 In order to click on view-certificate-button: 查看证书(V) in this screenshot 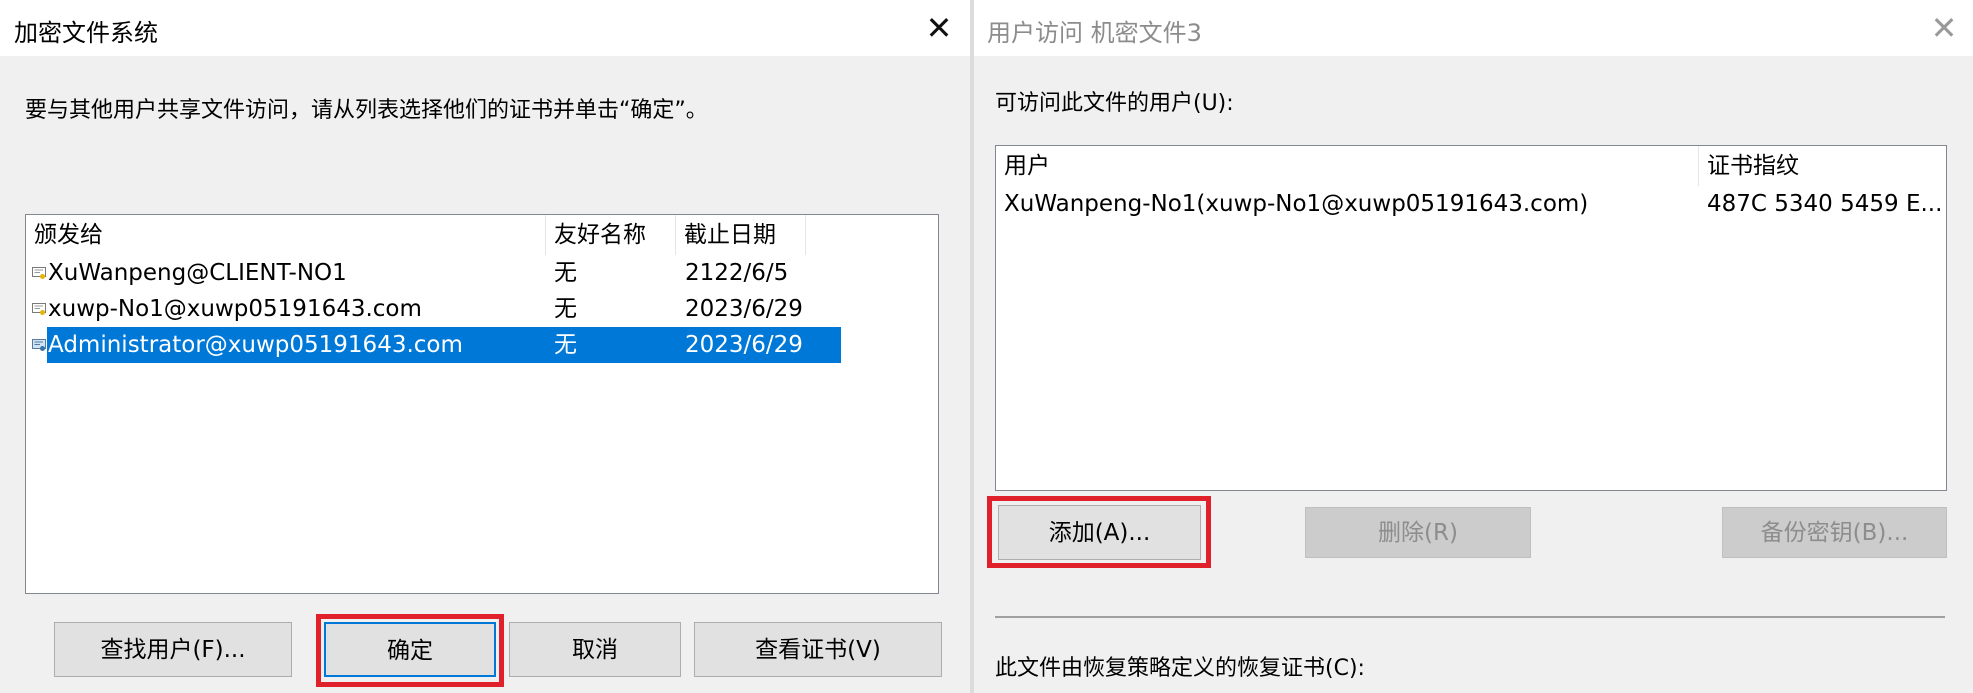, I will do `click(818, 649)`.